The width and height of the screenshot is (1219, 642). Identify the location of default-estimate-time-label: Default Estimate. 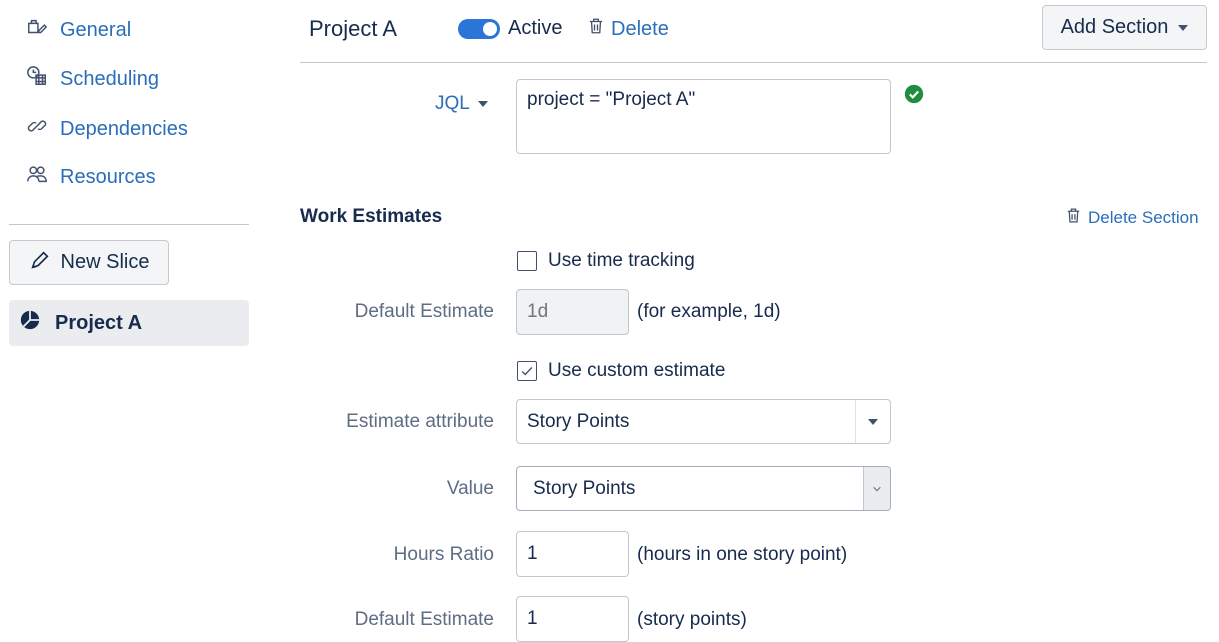
(424, 311).